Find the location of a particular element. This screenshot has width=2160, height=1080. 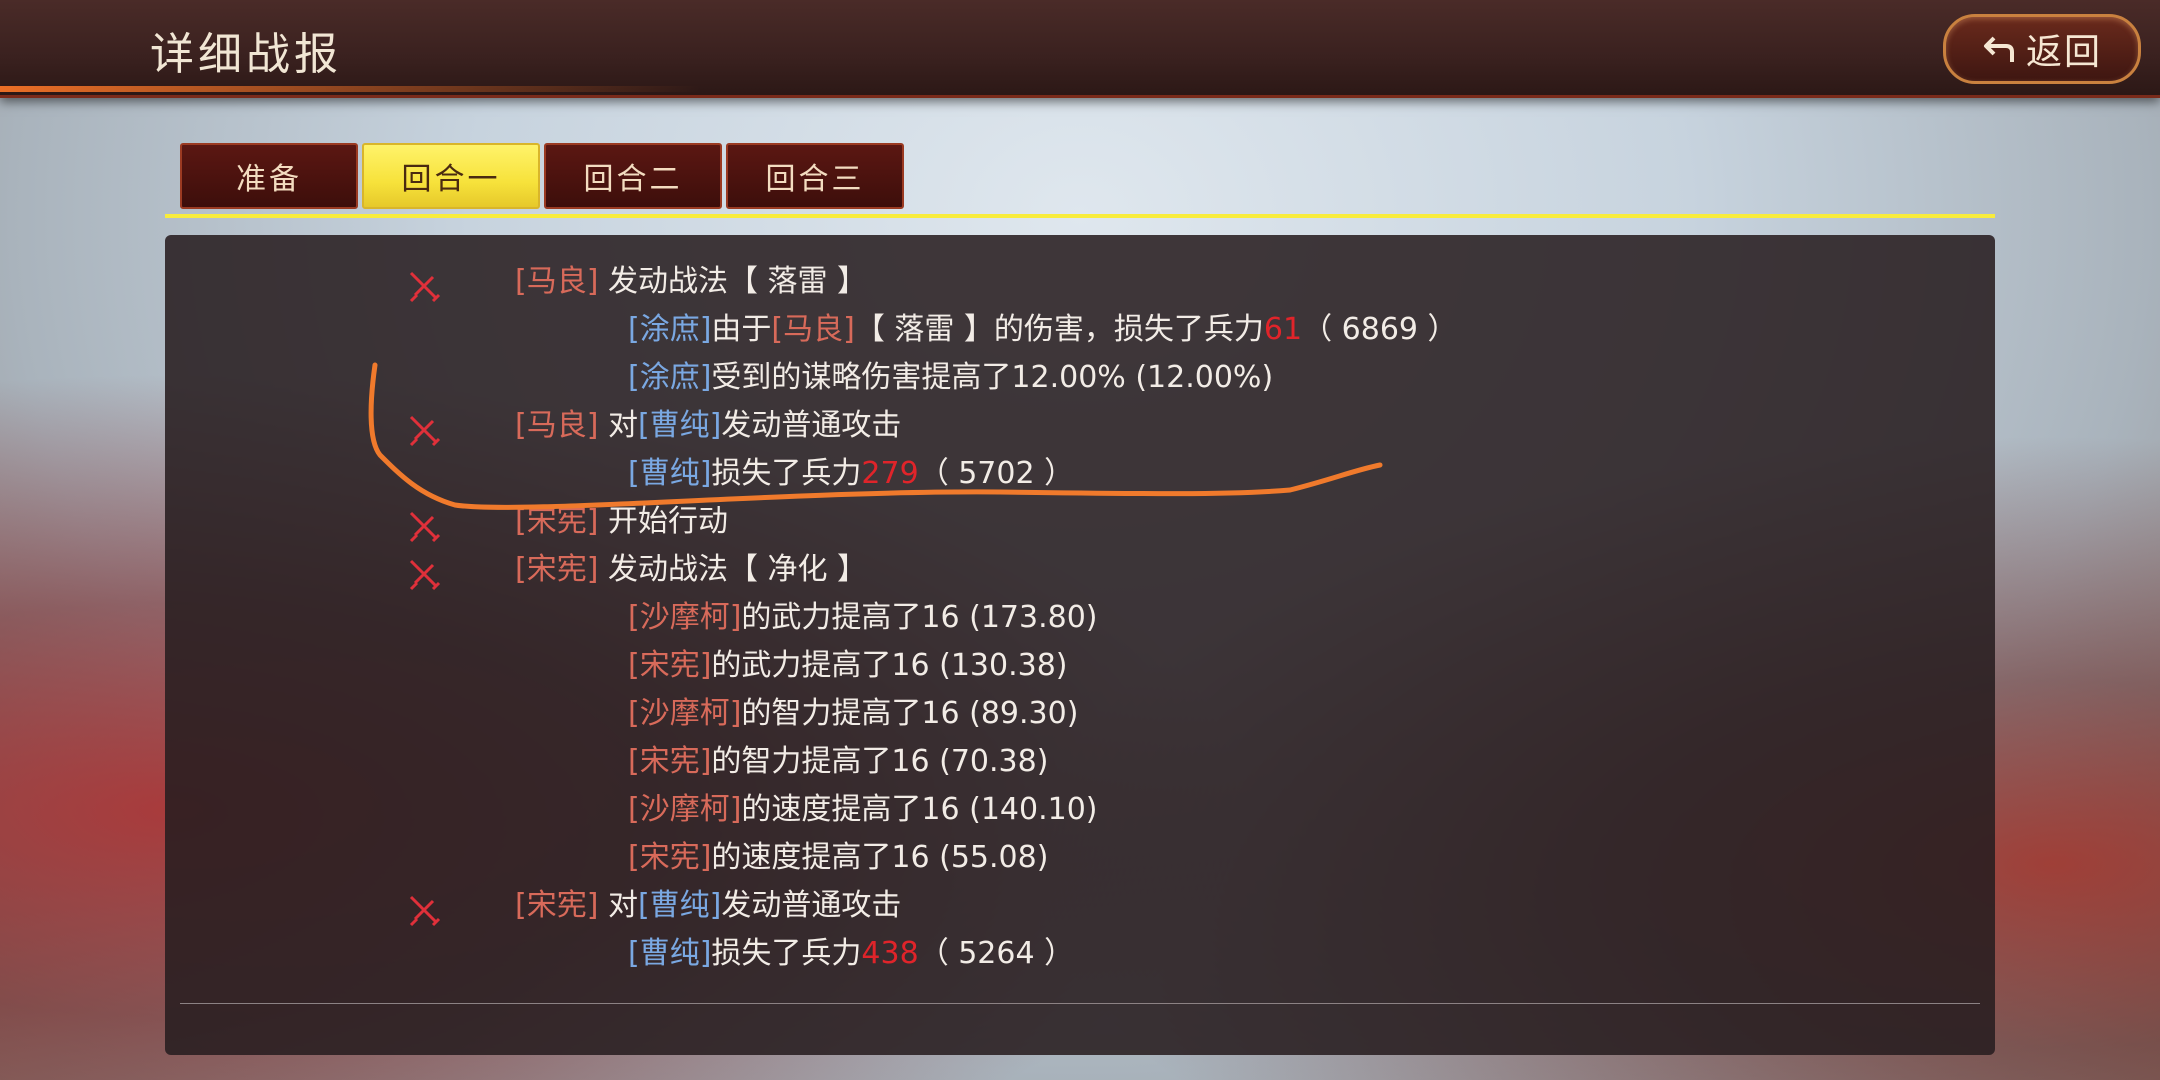

log-line: [曹纯]损失了兵力438（ 5264 ） is located at coordinates (851, 954).